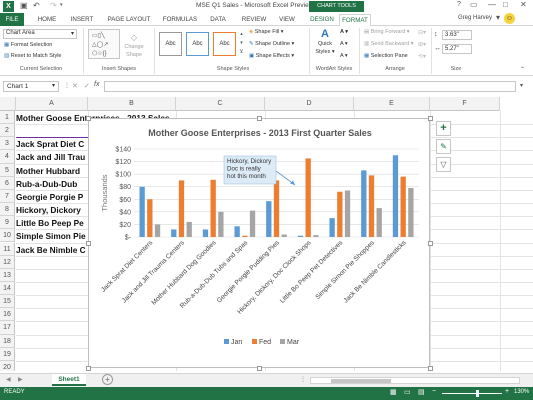  I want to click on tab-view: VIEW, so click(287, 19).